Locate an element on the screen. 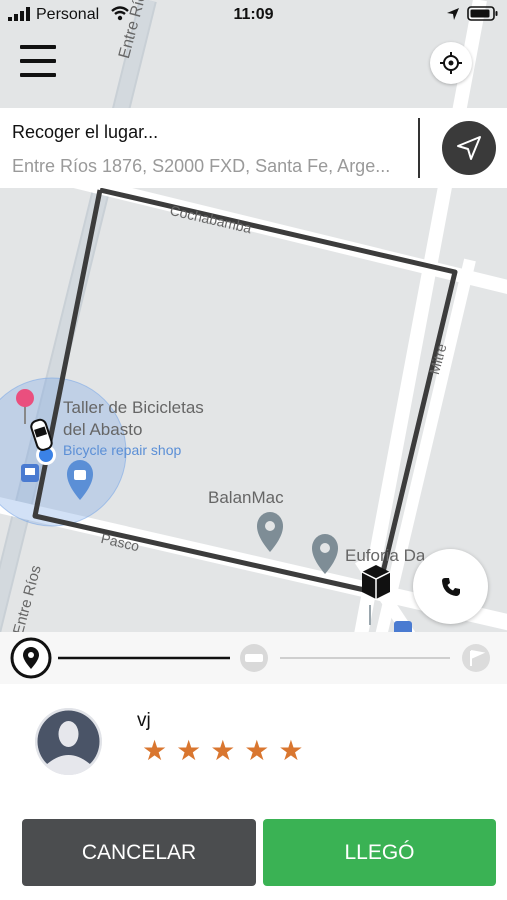  crosshair-icon is located at coordinates (451, 63).